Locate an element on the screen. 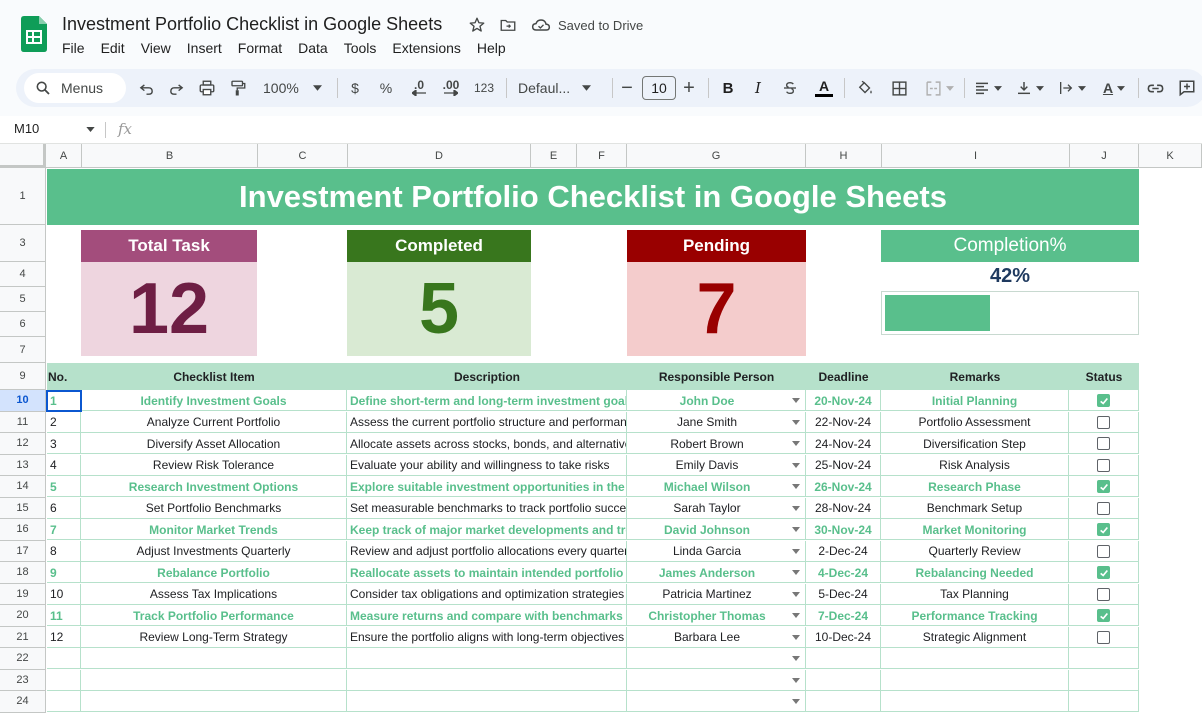  column-header-f: F is located at coordinates (602, 156).